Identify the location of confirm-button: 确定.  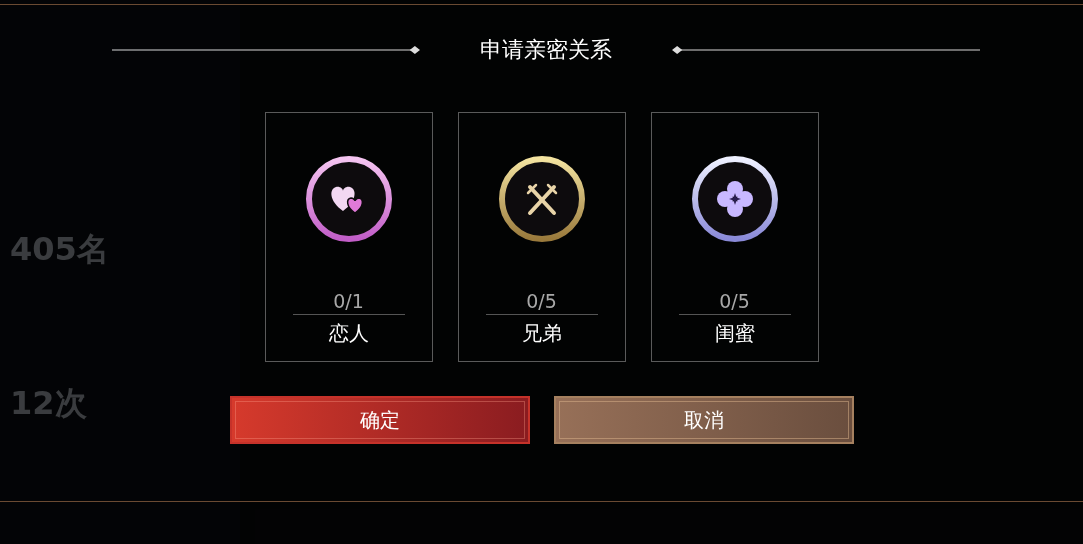
(379, 420).